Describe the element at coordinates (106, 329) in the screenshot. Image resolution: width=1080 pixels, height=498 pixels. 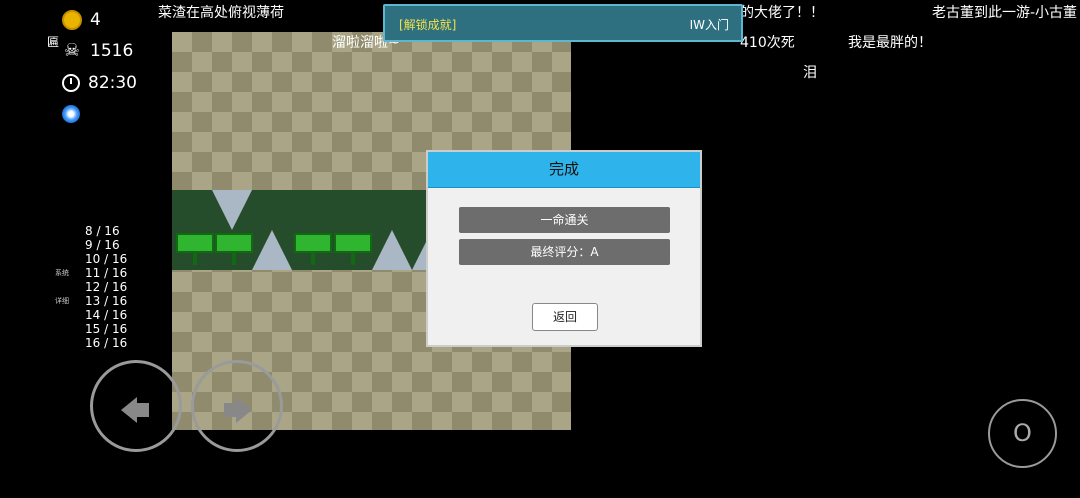
I see `list-item: 15 / 16` at that location.